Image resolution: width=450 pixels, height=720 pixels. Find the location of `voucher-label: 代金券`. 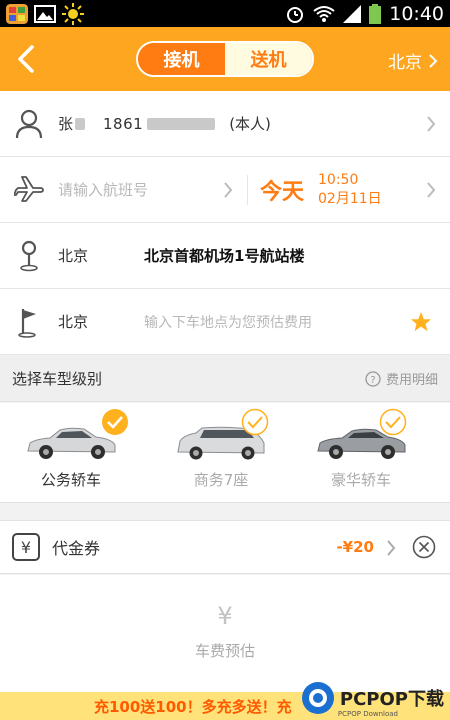

voucher-label: 代金券 is located at coordinates (76, 548).